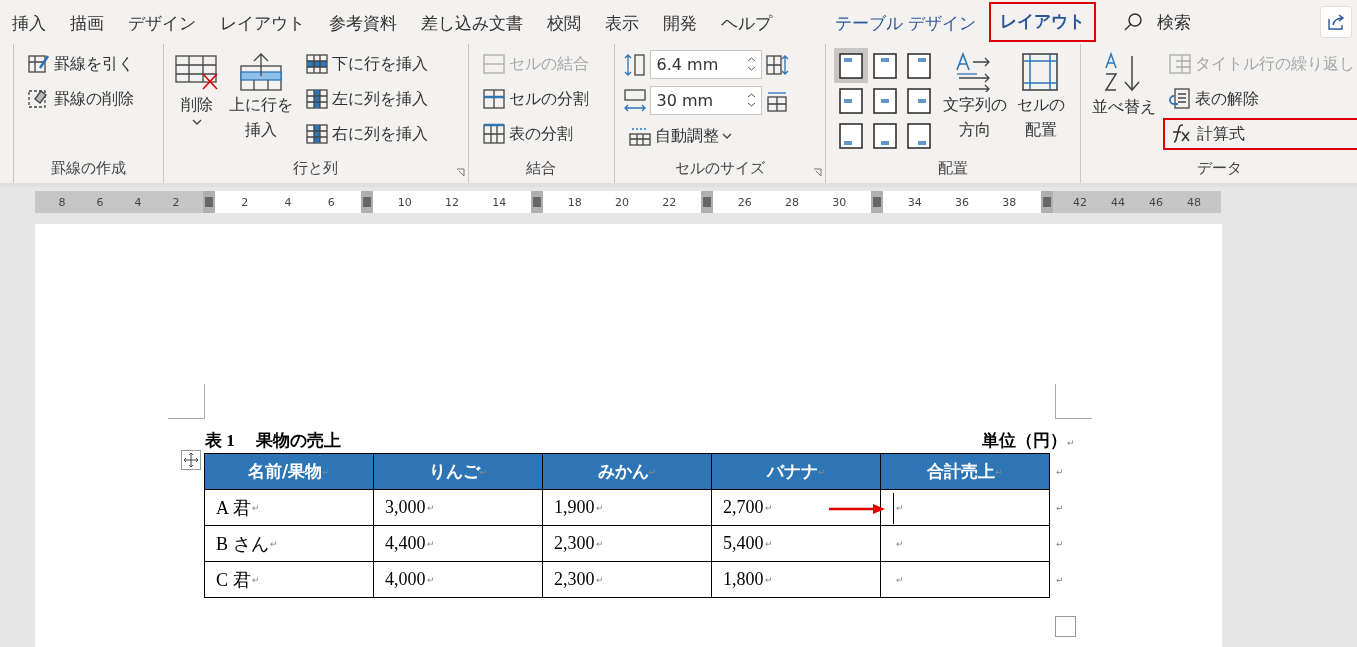 The width and height of the screenshot is (1357, 647). Describe the element at coordinates (541, 168) in the screenshot. I see `group-label: 結合` at that location.